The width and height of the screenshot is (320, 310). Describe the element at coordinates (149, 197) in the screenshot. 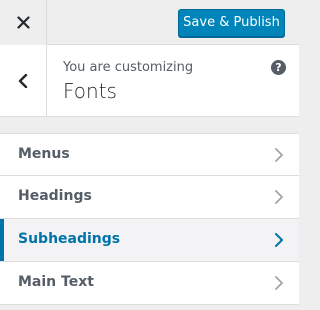

I see `menu-item-headings: Headings` at that location.